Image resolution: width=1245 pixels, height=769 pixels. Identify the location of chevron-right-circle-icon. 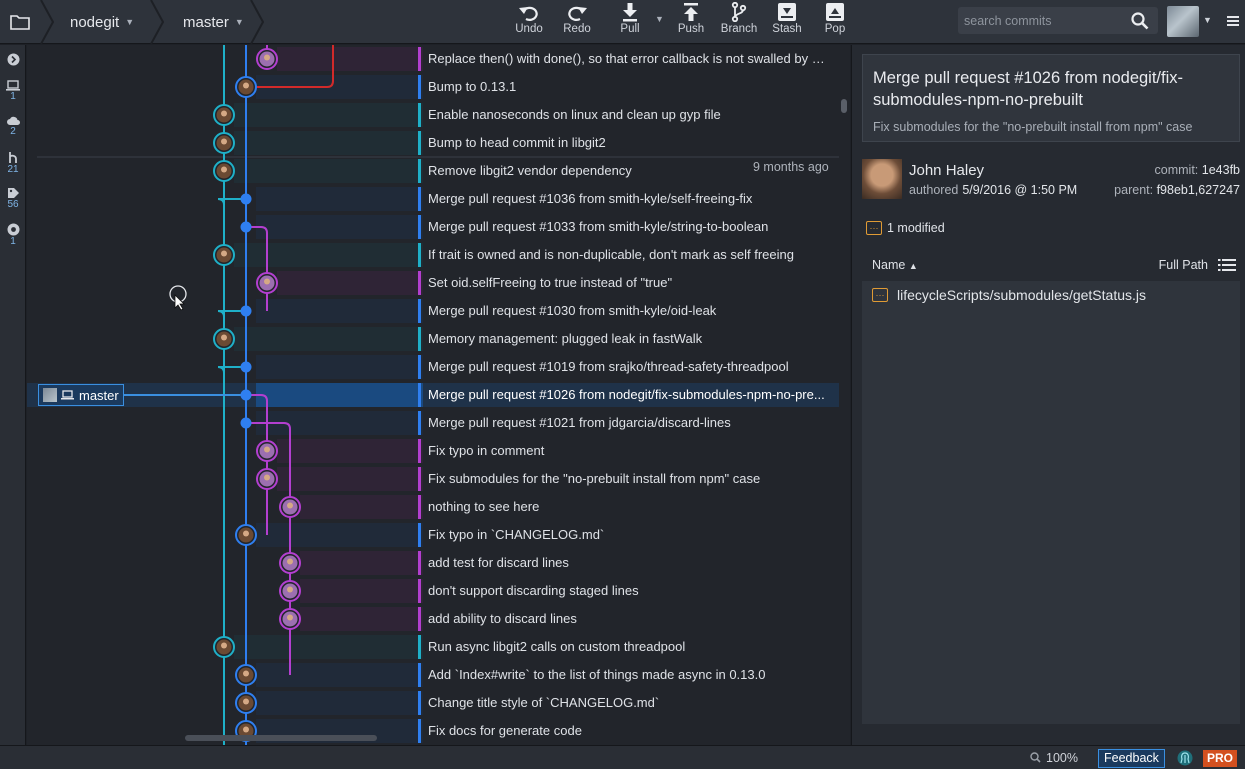
(13, 59).